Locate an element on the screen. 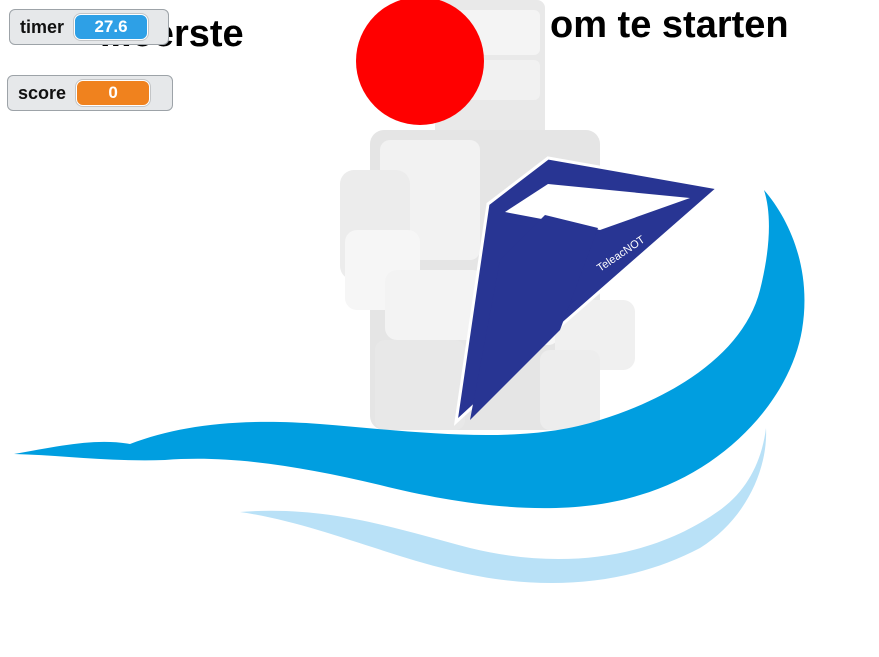 This screenshot has height=657, width=879. timer-monitor: timer 27.6 is located at coordinates (89, 27).